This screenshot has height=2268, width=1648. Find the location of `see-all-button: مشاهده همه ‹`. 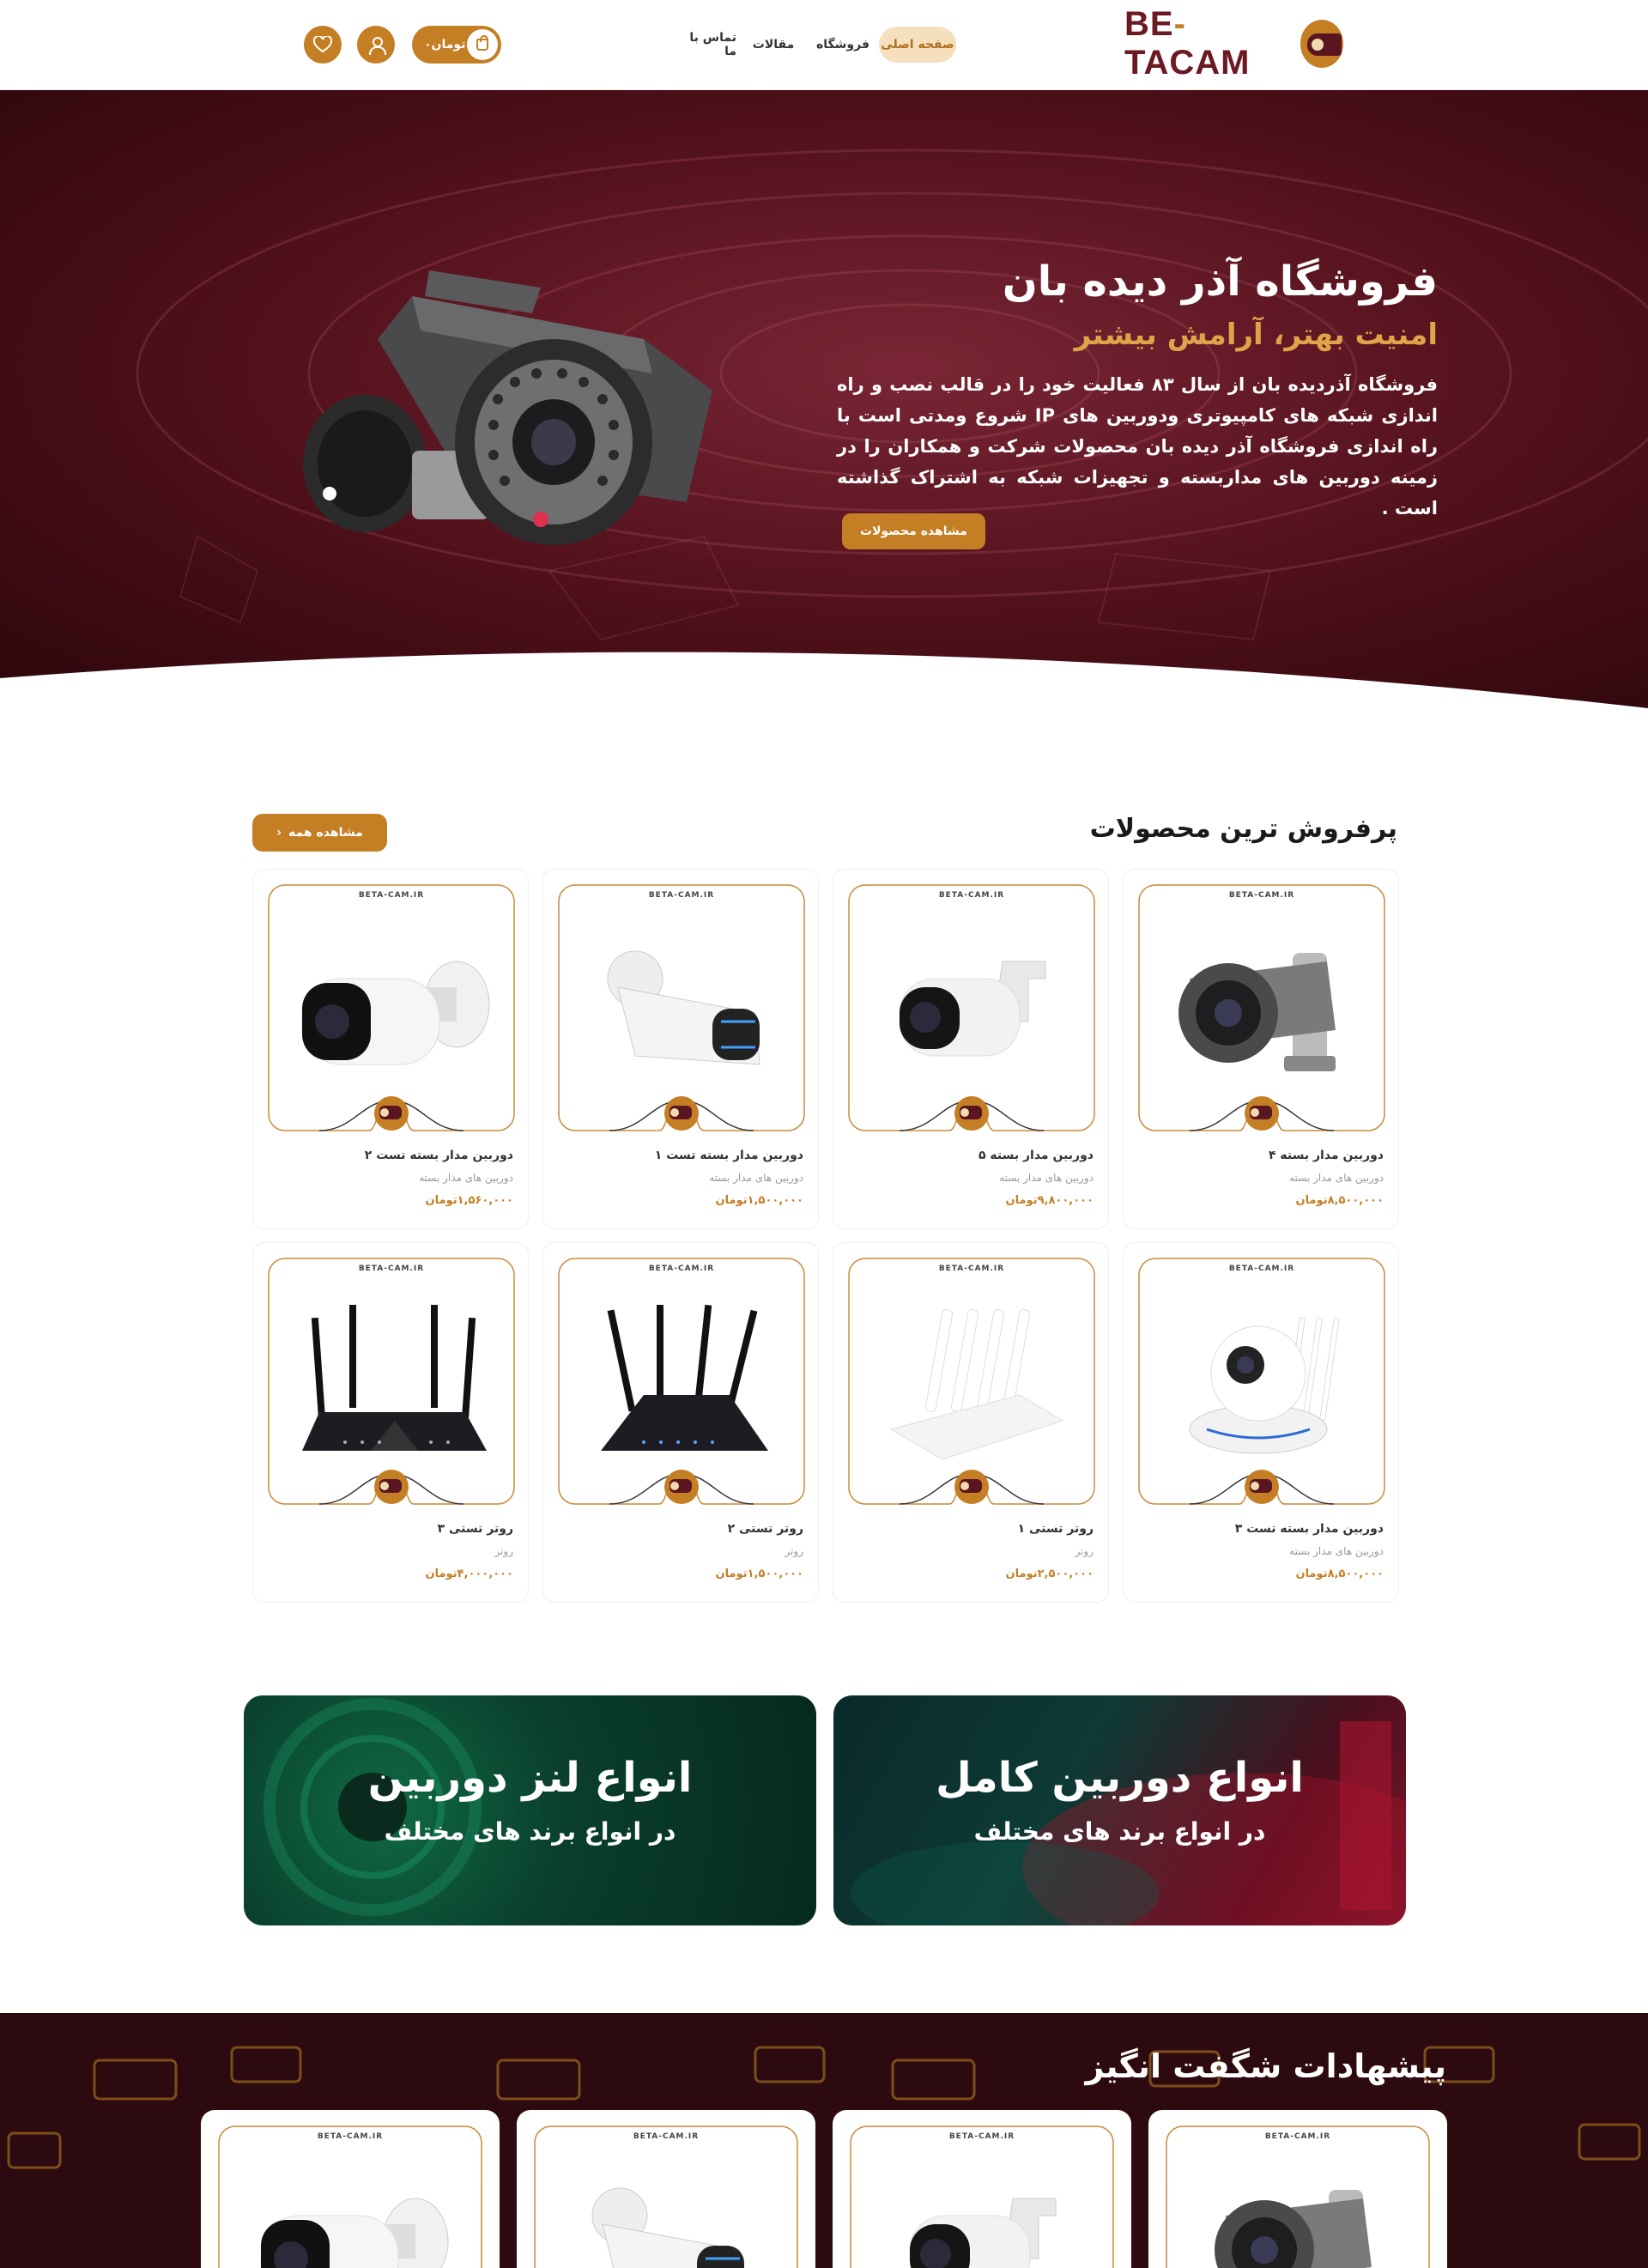

see-all-button: مشاهده همه ‹ is located at coordinates (319, 833).